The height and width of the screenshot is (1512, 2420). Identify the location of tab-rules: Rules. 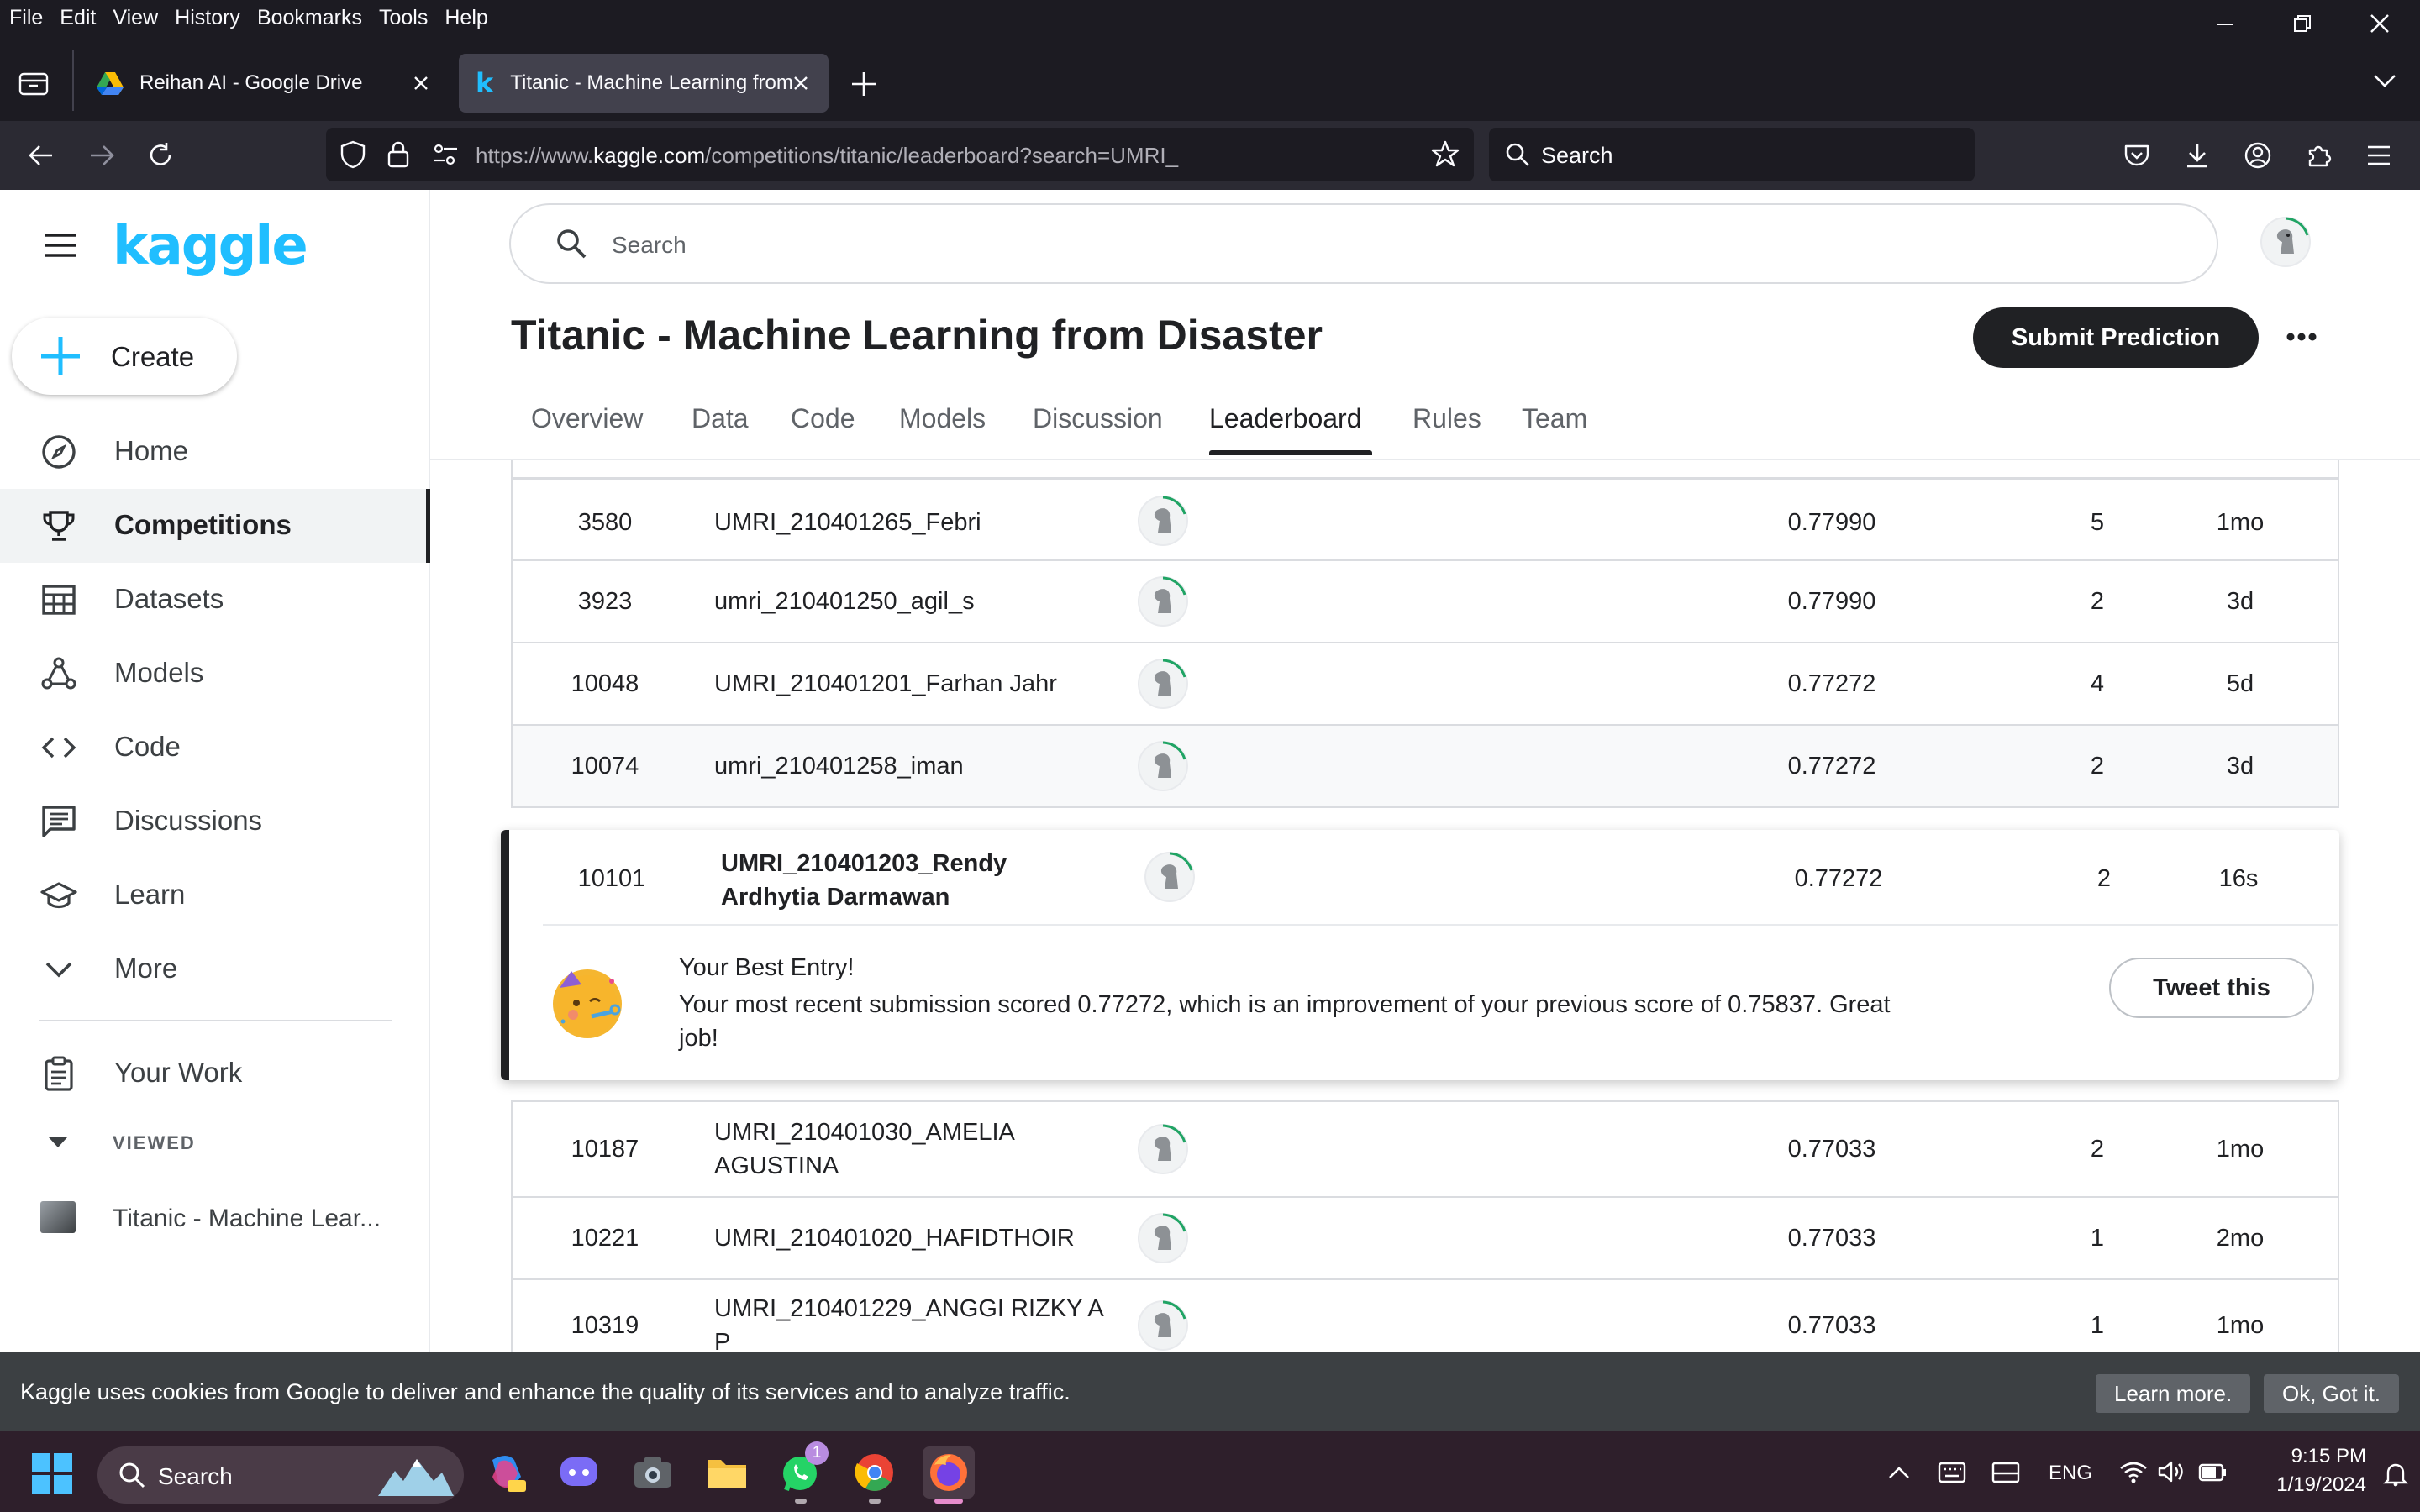
(1447, 418).